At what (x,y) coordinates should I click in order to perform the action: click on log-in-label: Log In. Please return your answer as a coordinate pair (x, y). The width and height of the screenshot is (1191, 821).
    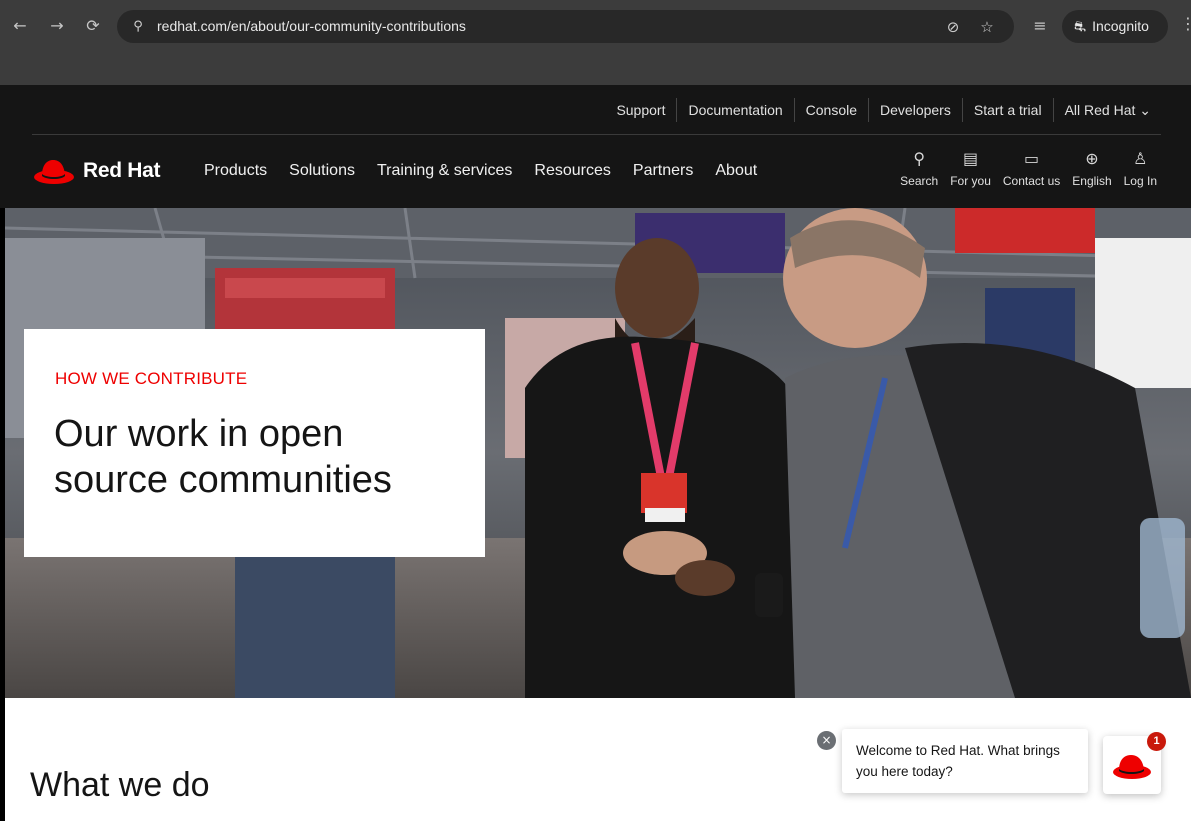
    Looking at the image, I should click on (1140, 181).